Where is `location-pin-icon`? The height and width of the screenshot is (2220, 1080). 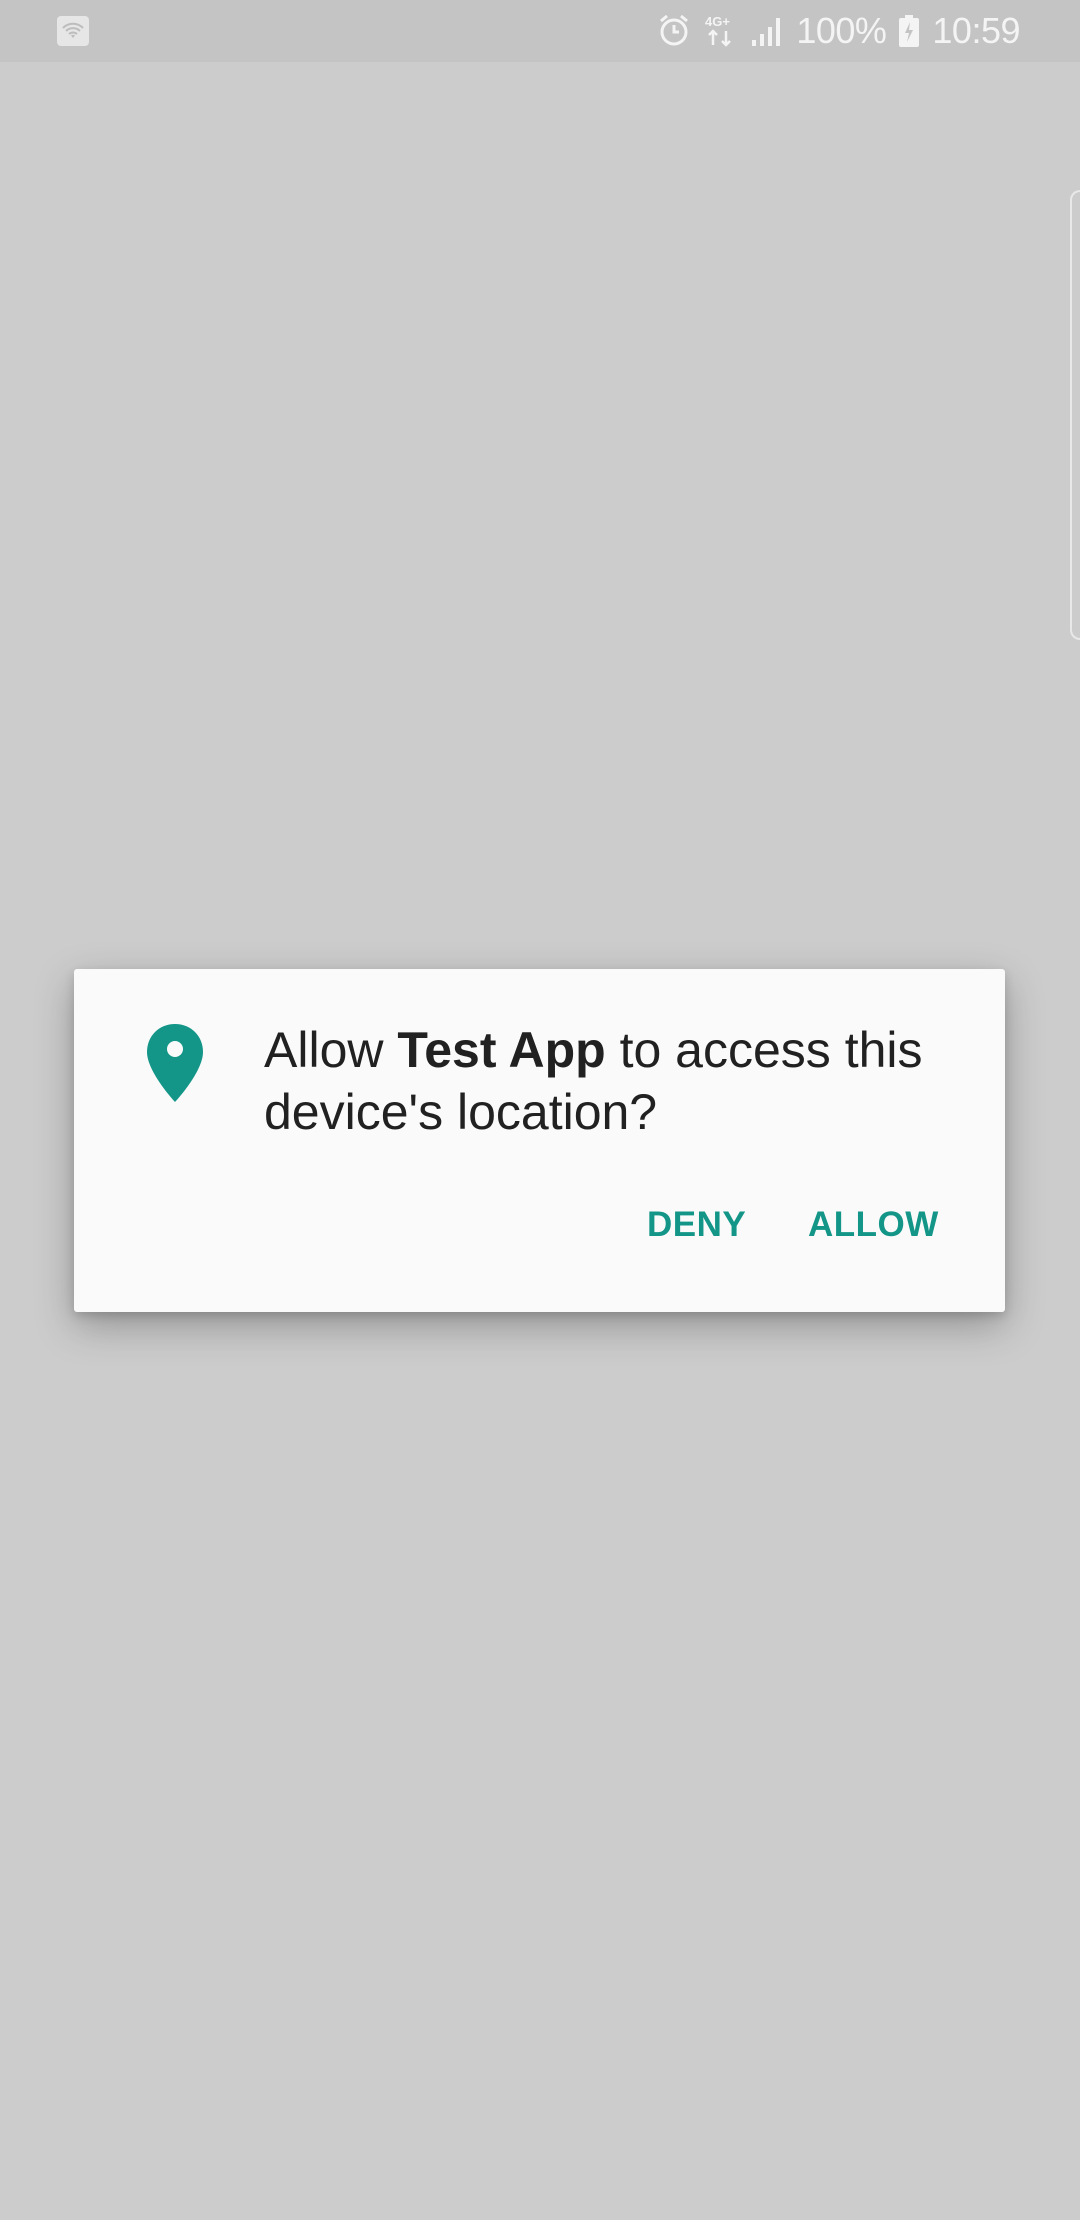
location-pin-icon is located at coordinates (175, 1065).